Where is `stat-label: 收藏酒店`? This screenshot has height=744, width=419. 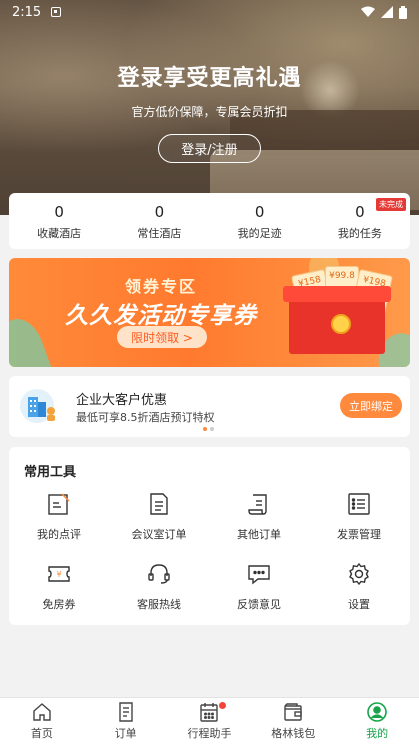 stat-label: 收藏酒店 is located at coordinates (59, 233).